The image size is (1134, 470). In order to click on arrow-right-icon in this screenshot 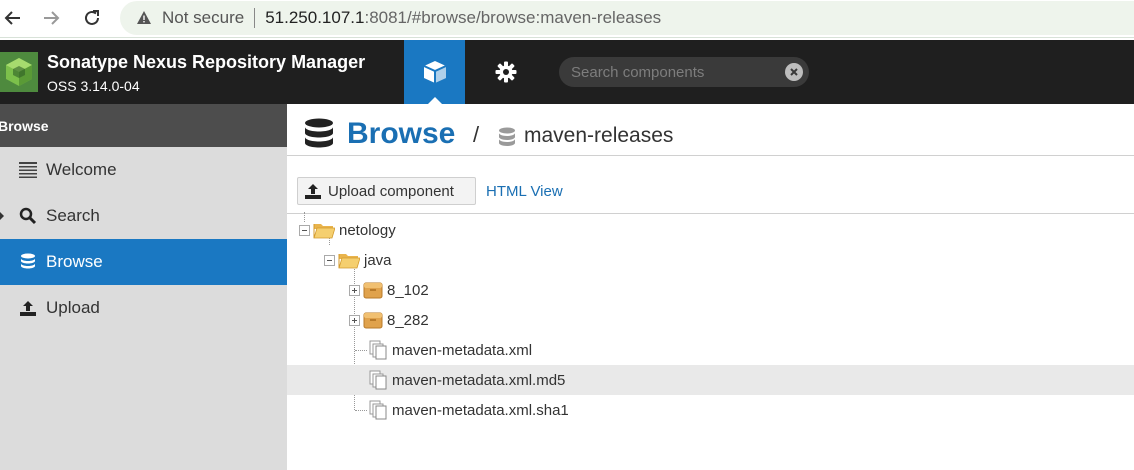, I will do `click(52, 18)`.